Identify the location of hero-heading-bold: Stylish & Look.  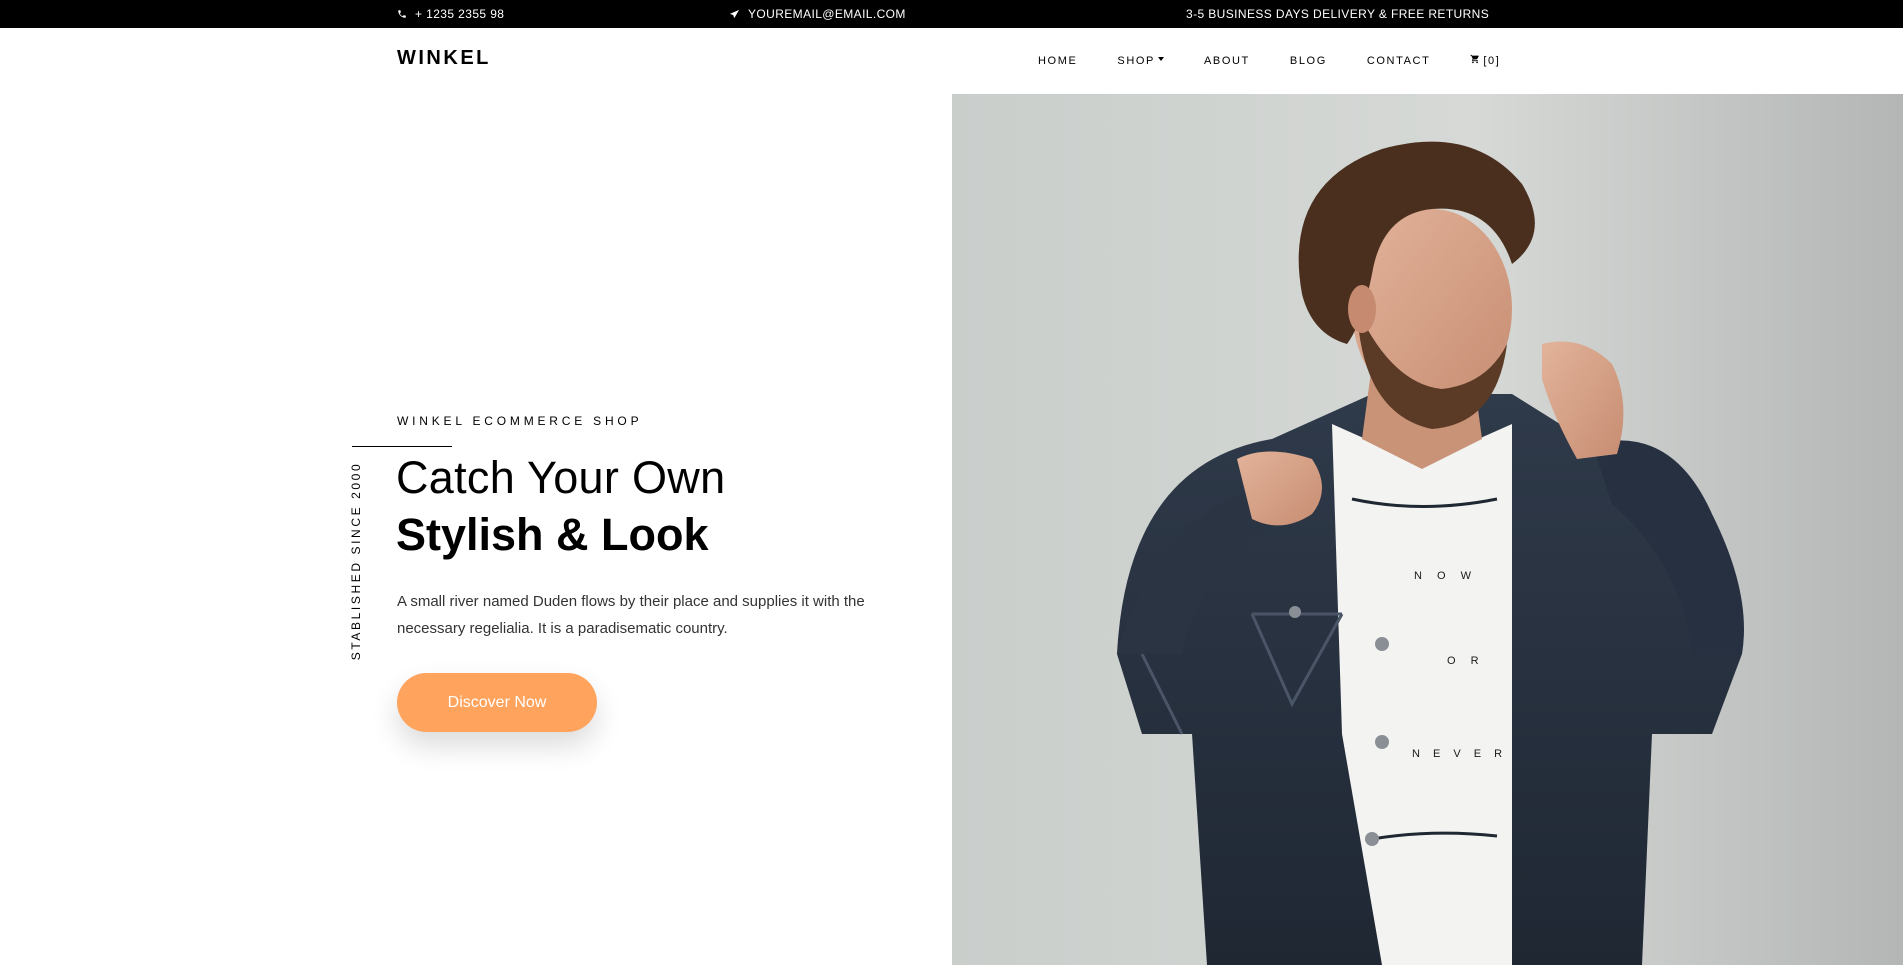
(552, 534).